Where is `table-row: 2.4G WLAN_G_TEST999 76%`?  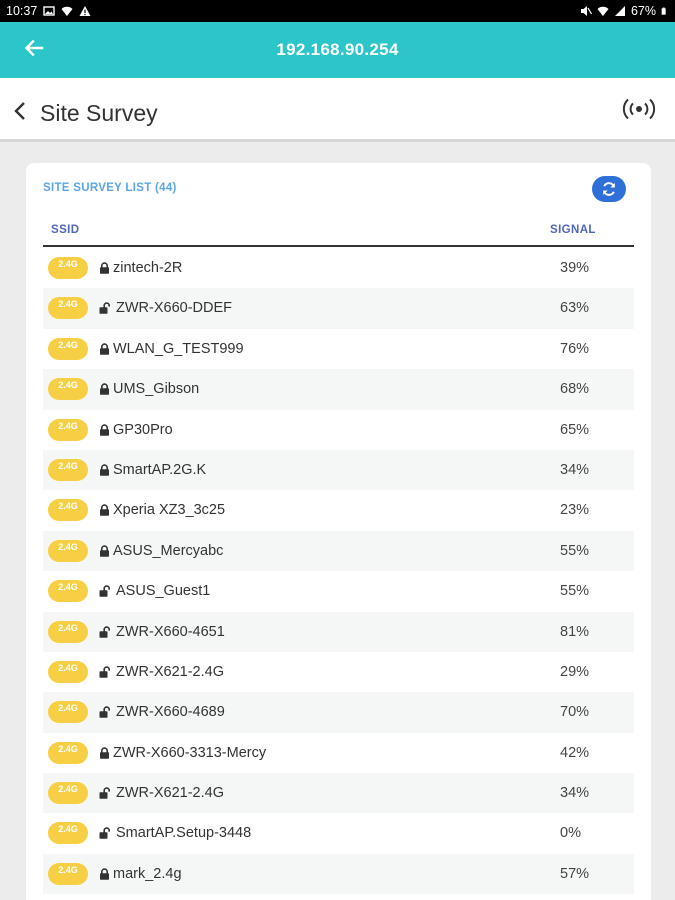
table-row: 2.4G WLAN_G_TEST999 76% is located at coordinates (338, 349).